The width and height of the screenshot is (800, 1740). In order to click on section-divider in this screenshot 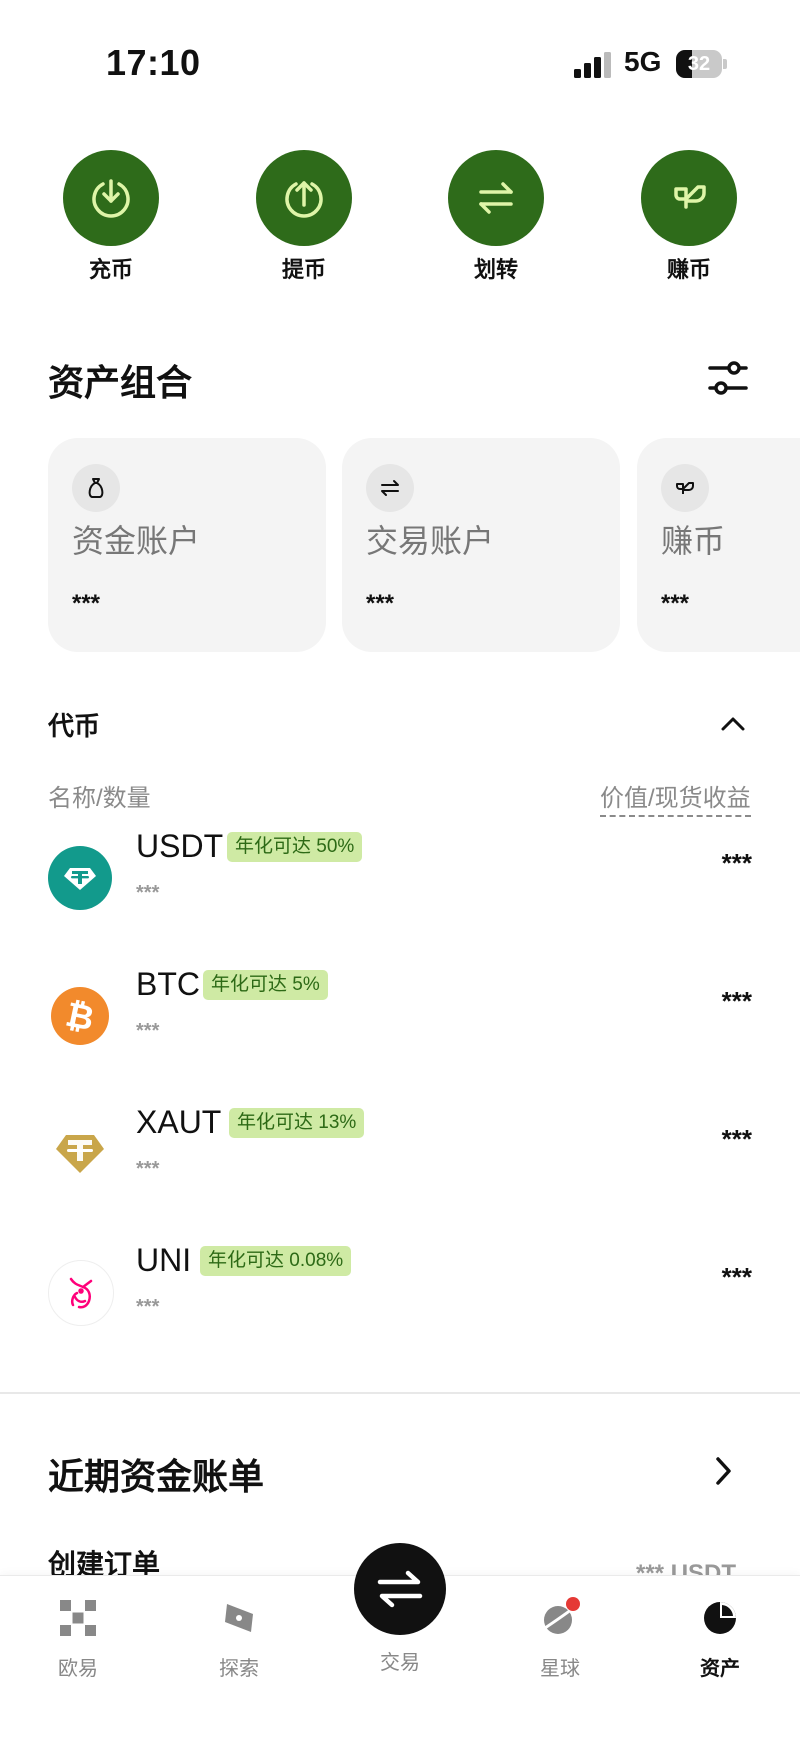, I will do `click(400, 1393)`.